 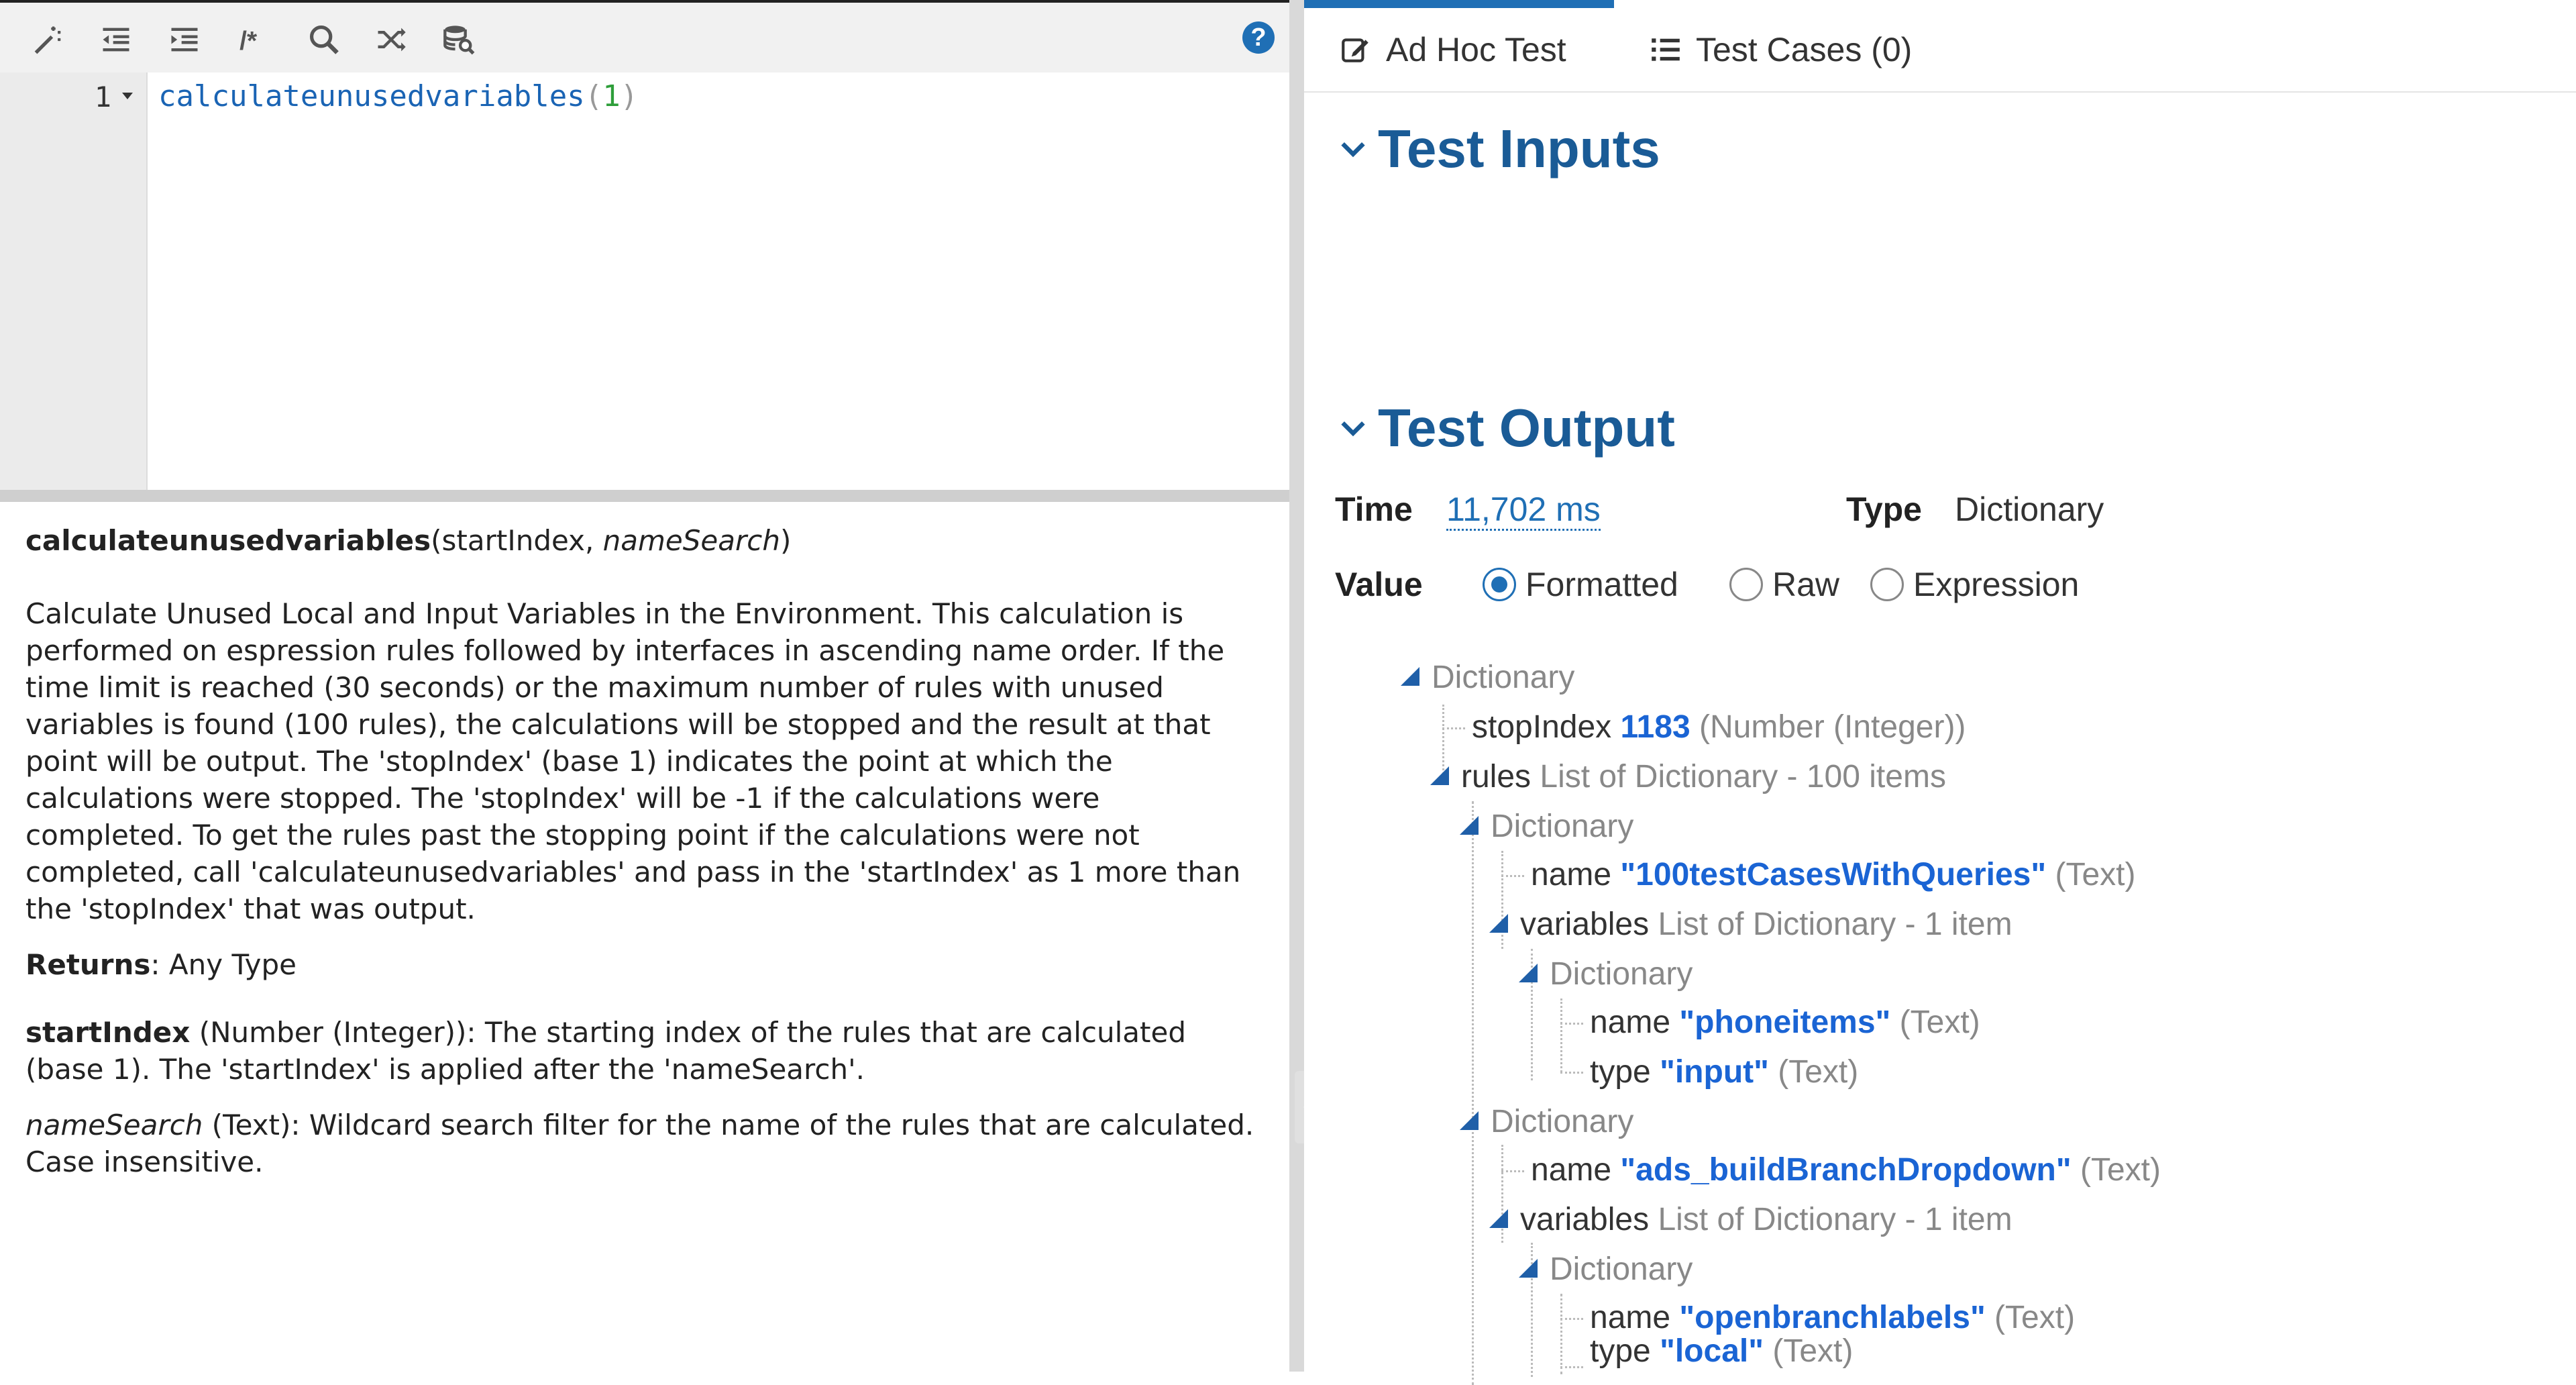 I want to click on code-open-paren: (, so click(x=593, y=96).